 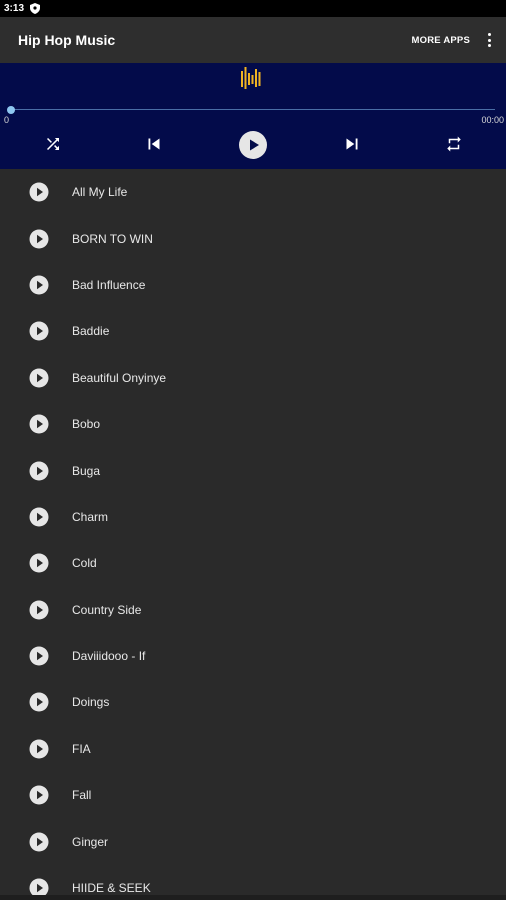 What do you see at coordinates (84, 563) in the screenshot?
I see `song-title: Cold` at bounding box center [84, 563].